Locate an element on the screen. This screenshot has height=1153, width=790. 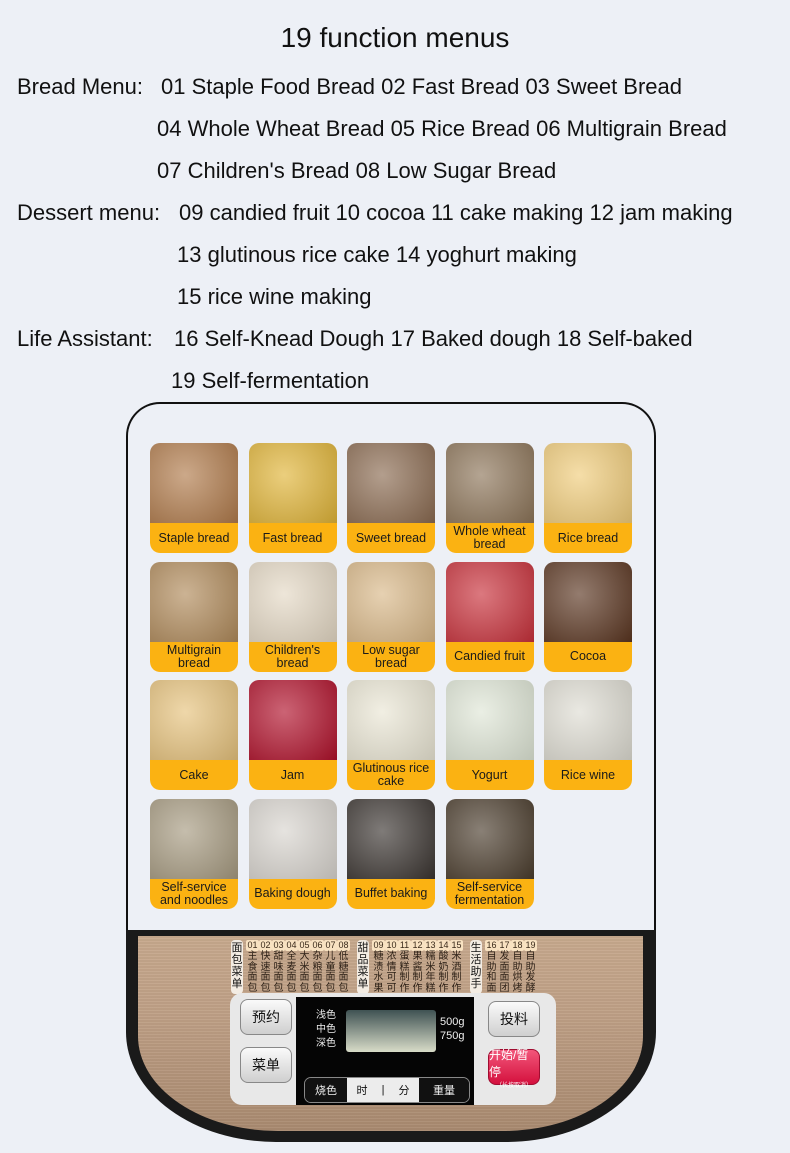
menu-tile: Self-service and noodles is located at coordinates (194, 853).